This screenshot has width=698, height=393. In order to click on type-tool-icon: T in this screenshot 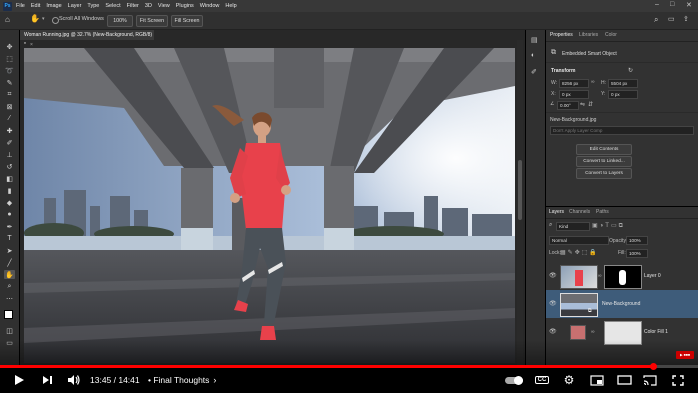, I will do `click(9, 238)`.